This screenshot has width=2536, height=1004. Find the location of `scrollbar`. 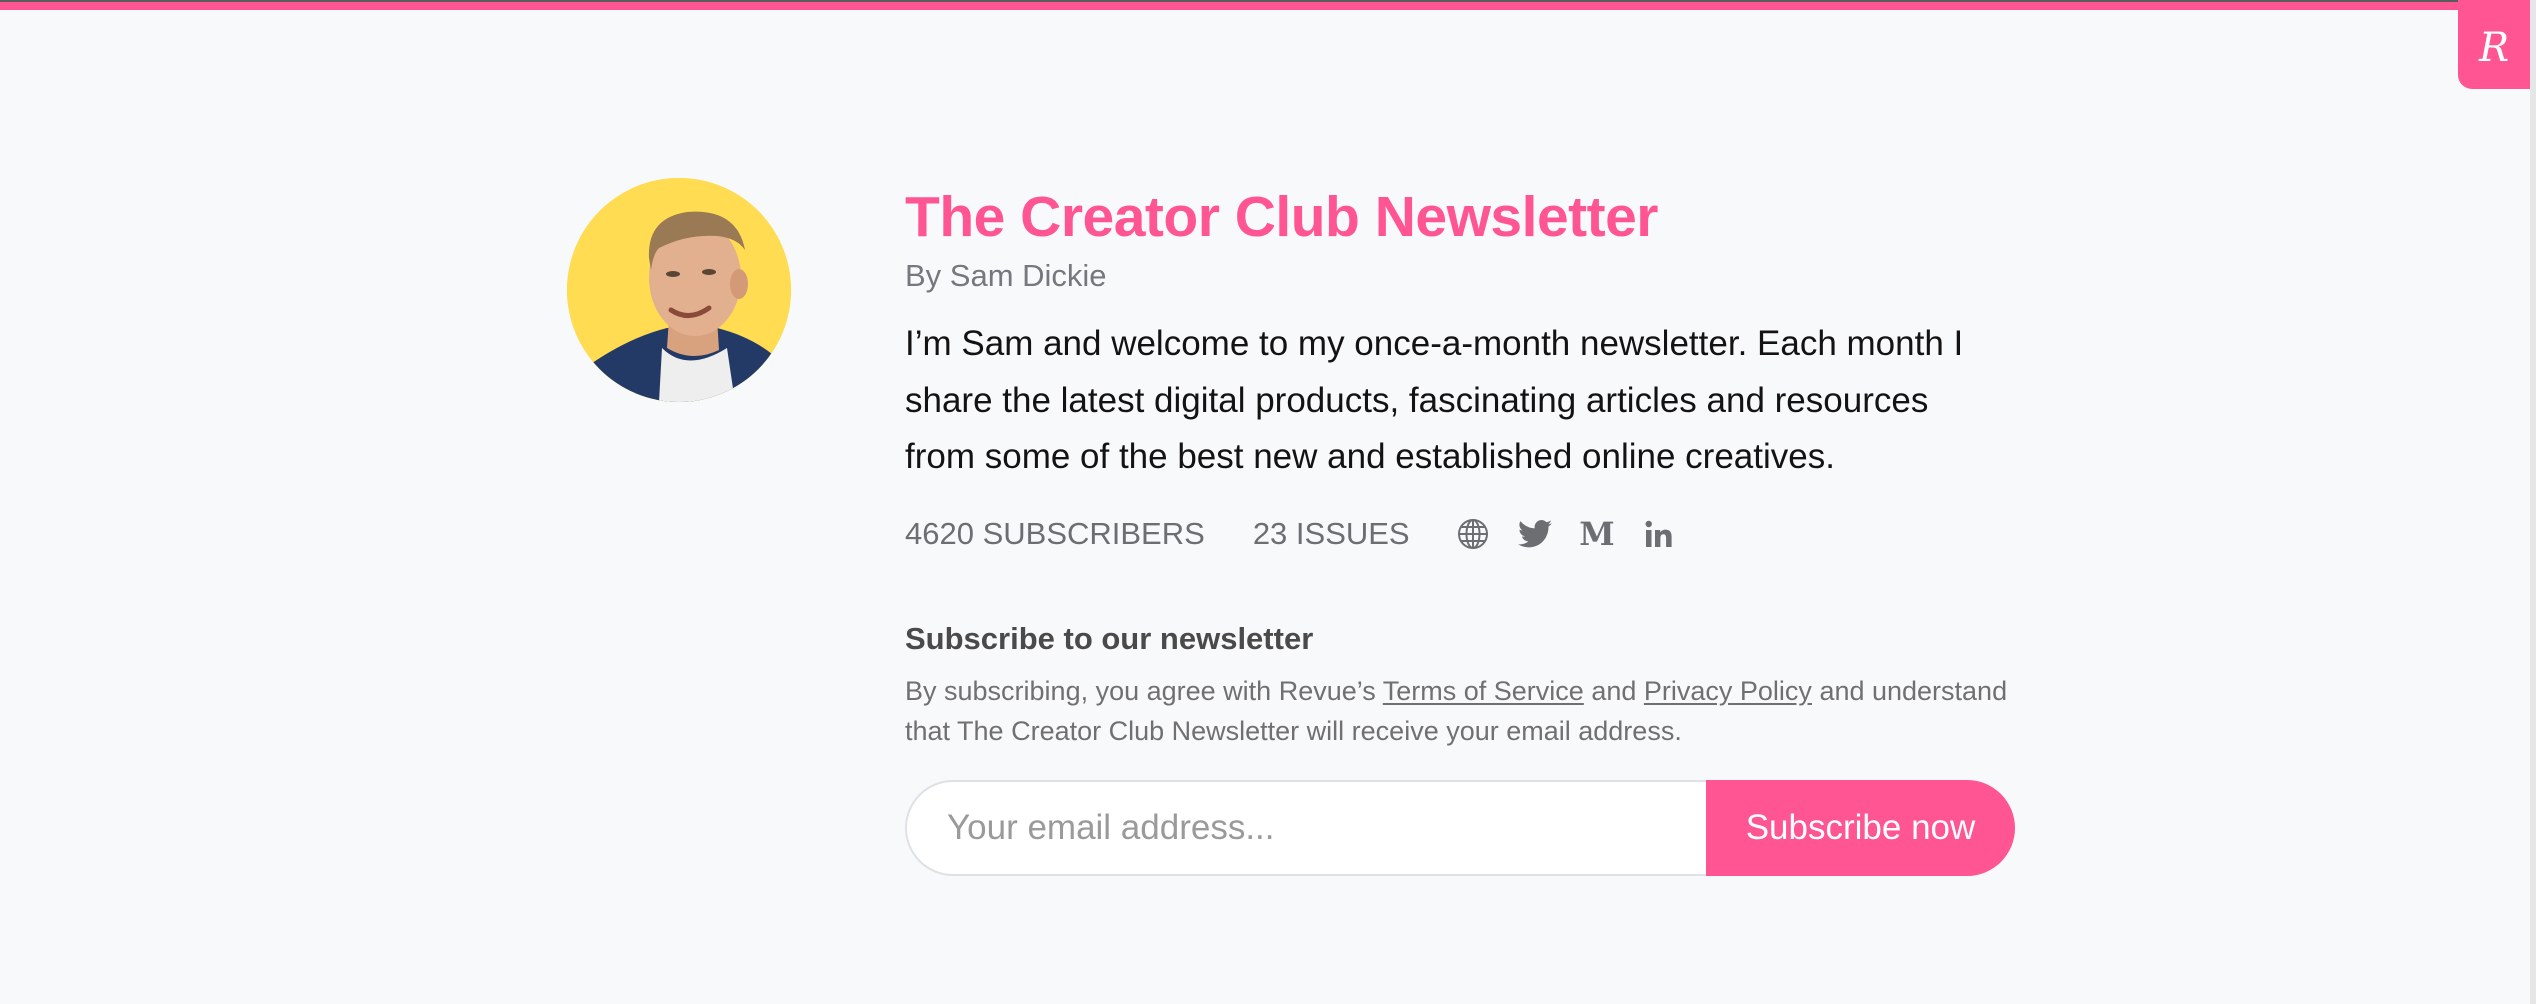

scrollbar is located at coordinates (2533, 502).